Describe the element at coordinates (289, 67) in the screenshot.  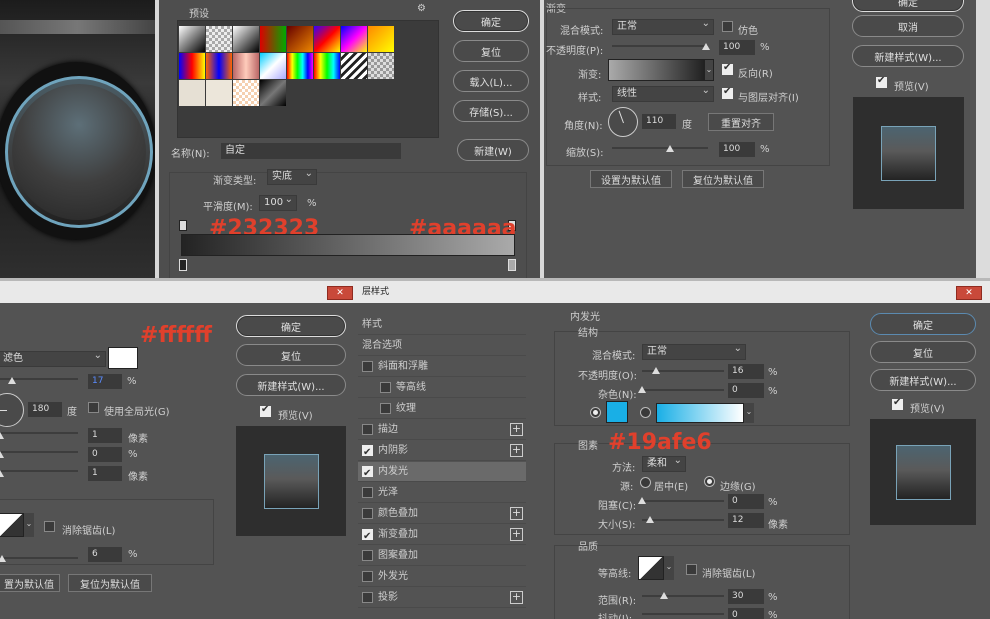
I see `swatch-grid` at that location.